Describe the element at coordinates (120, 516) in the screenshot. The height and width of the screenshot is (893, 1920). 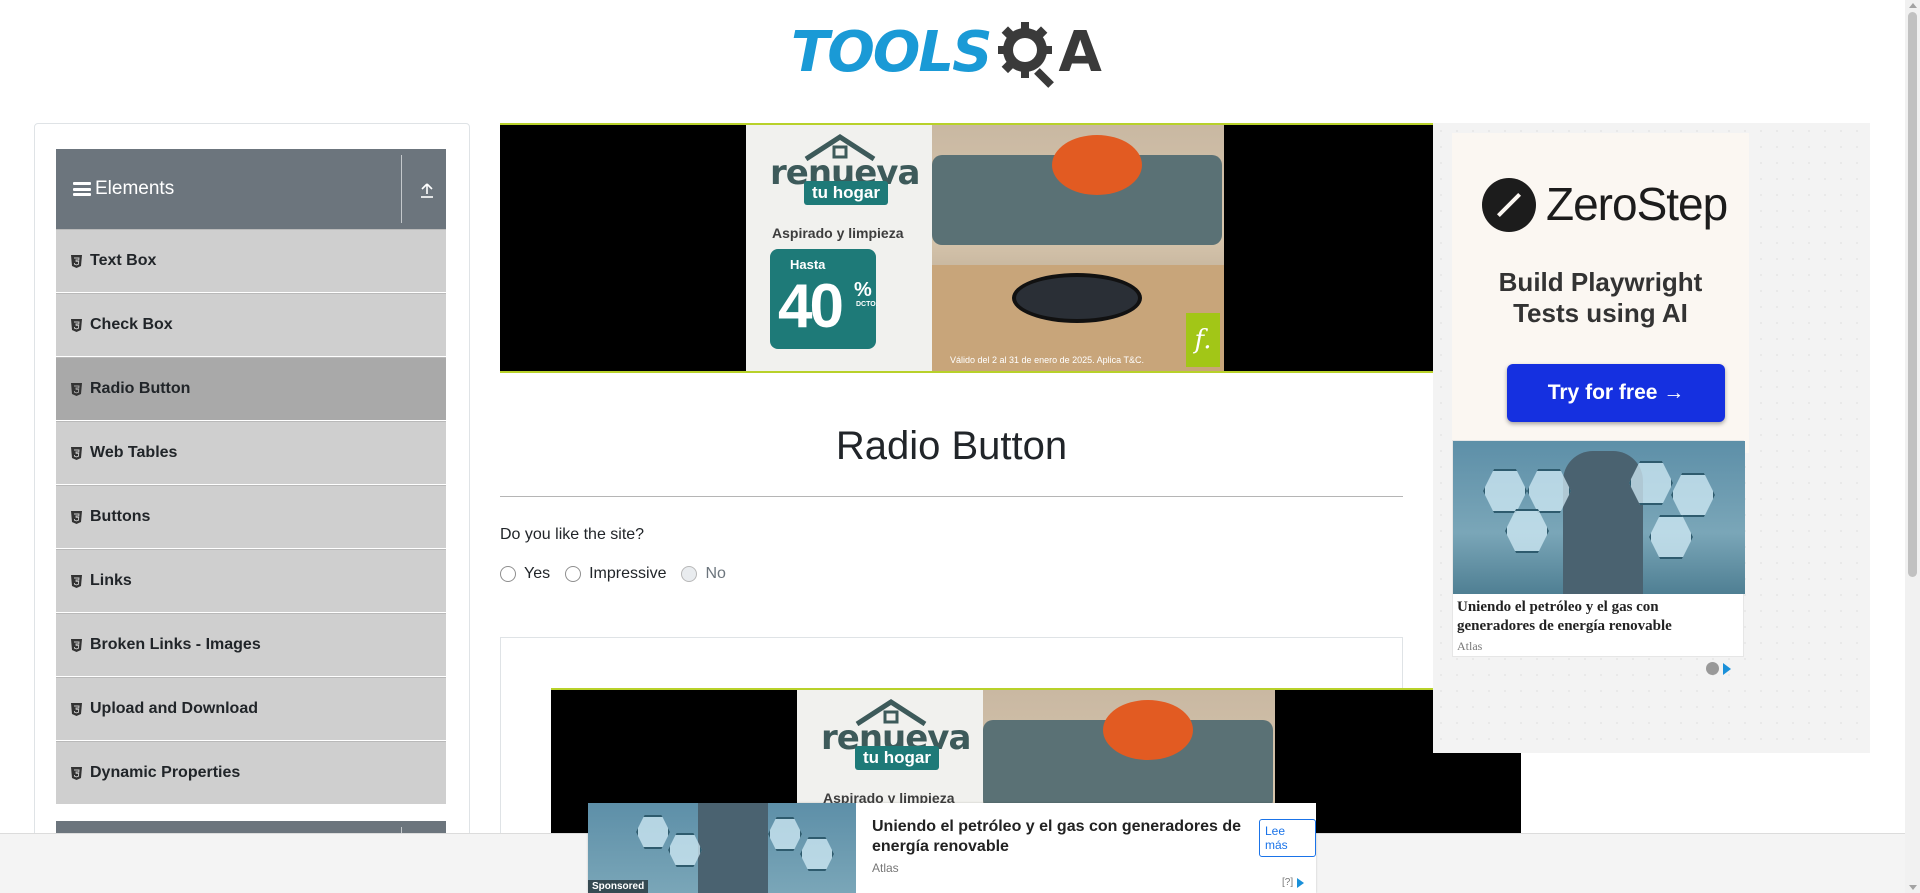
I see `sidebar-item-label: Buttons` at that location.